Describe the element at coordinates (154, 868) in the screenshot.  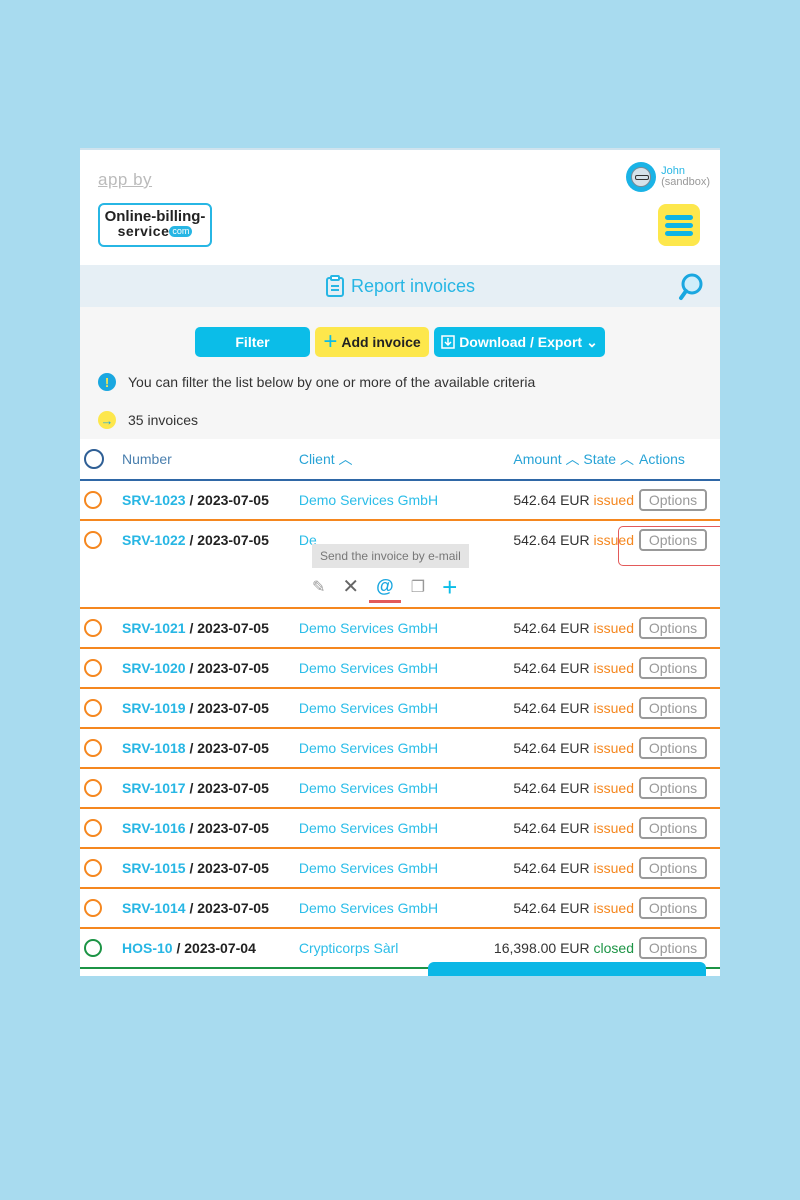
I see `invoice-link: SRV-1015` at that location.